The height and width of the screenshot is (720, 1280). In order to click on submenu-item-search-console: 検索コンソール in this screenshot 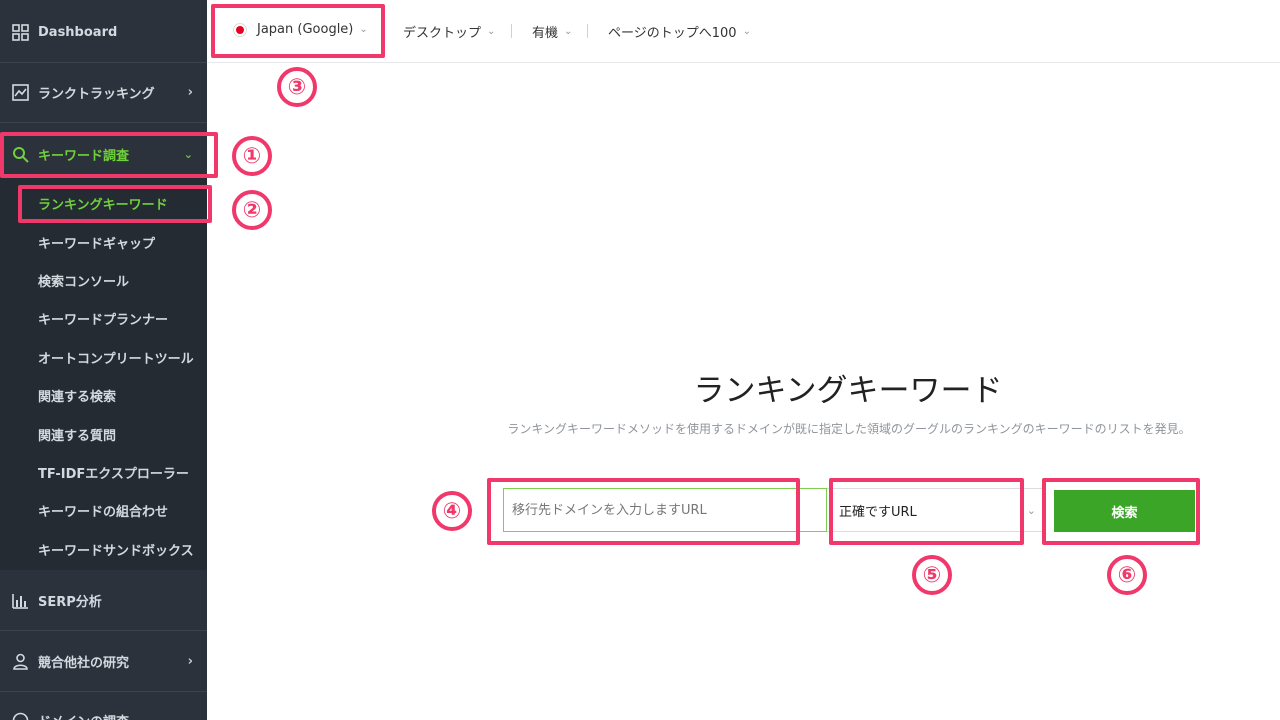, I will do `click(83, 280)`.